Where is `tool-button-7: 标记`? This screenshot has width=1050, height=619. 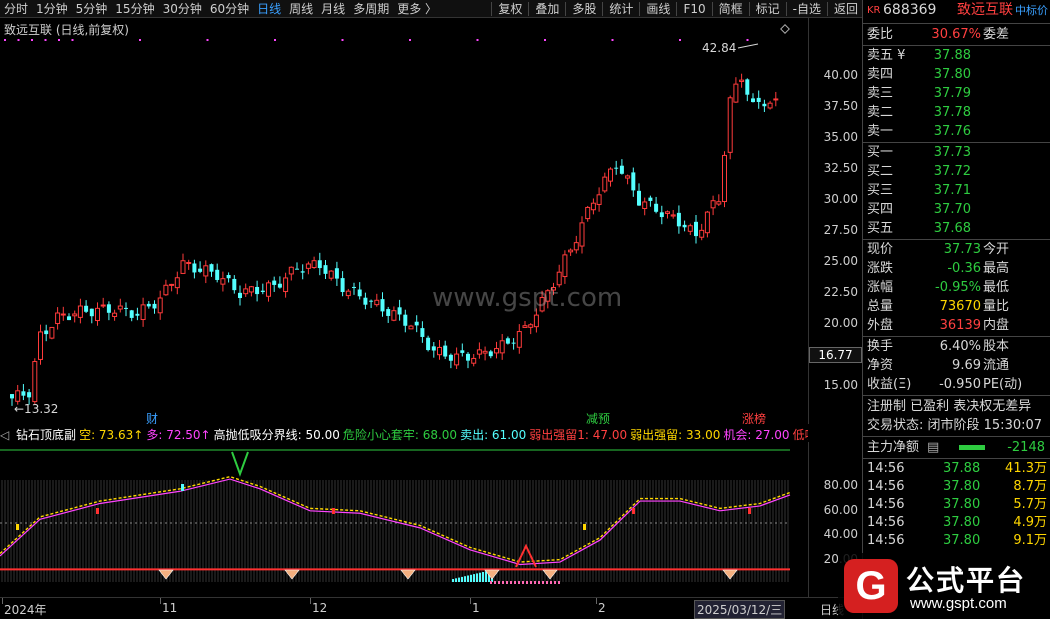 tool-button-7: 标记 is located at coordinates (768, 9).